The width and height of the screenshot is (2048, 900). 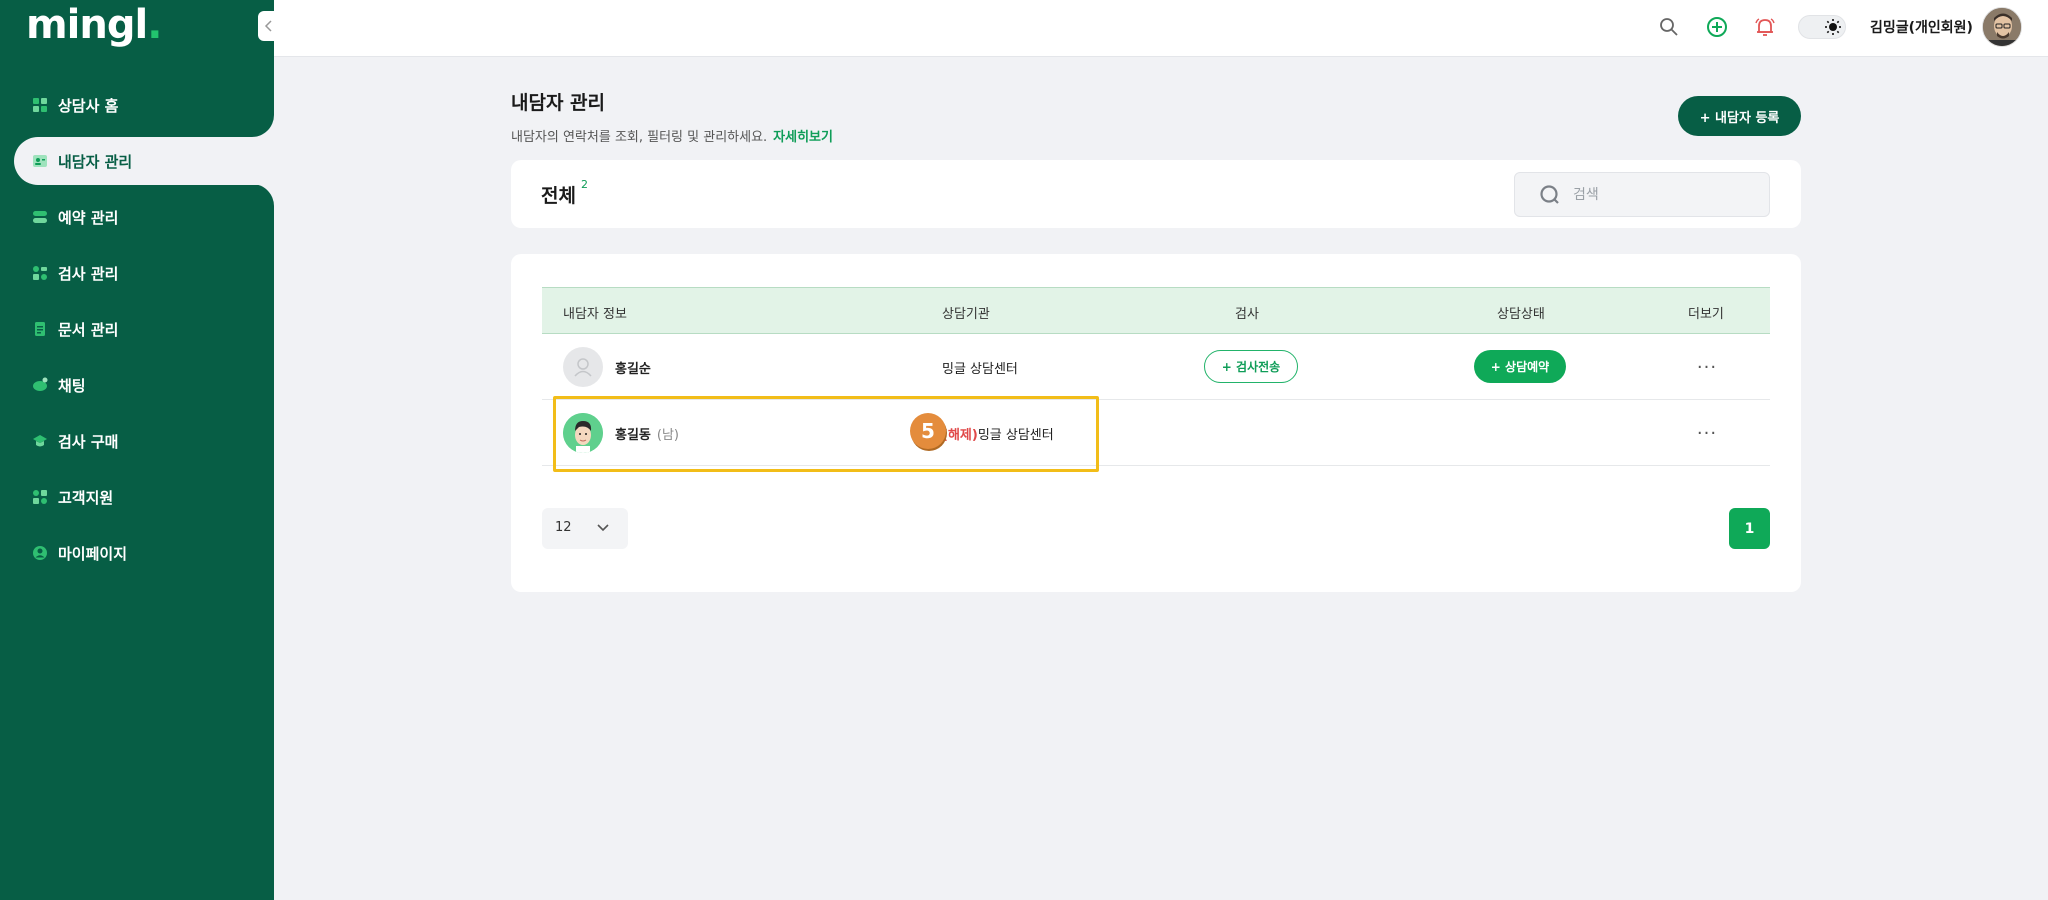 I want to click on bell-icon, so click(x=1765, y=27).